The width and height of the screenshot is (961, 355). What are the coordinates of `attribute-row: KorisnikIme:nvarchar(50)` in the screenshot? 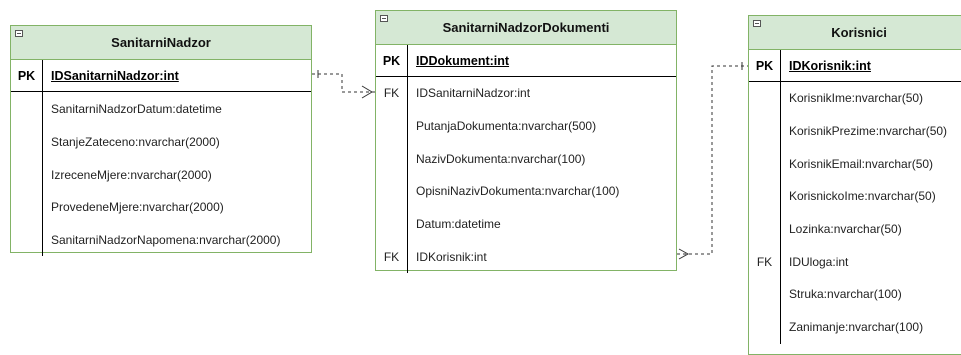 It's located at (855, 98).